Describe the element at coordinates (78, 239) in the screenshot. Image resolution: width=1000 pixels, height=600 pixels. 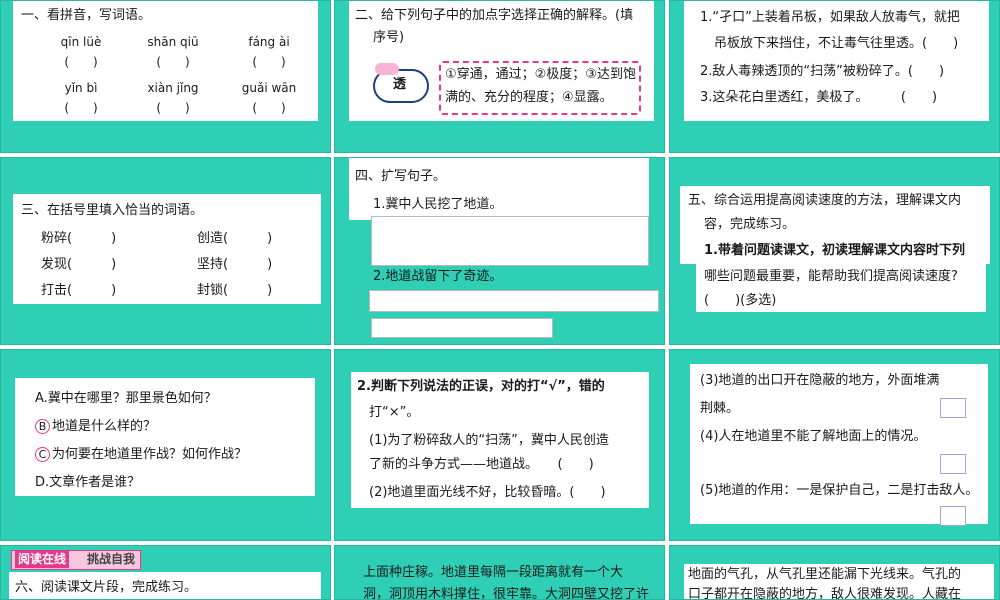
I see `fill-word-left-1: 粉碎( )` at that location.